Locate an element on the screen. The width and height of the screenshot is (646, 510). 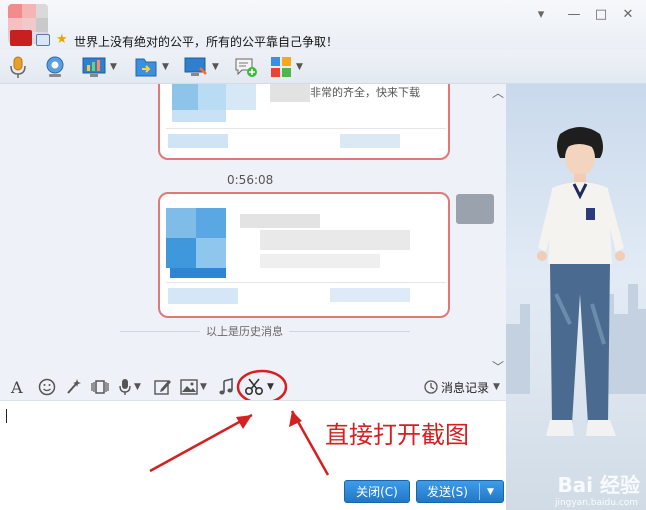
close-button: 关闭(C) is located at coordinates (377, 491).